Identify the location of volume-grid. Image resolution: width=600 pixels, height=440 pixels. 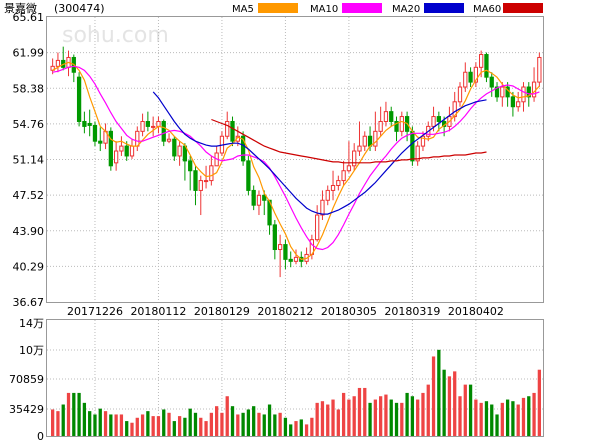
(295, 379).